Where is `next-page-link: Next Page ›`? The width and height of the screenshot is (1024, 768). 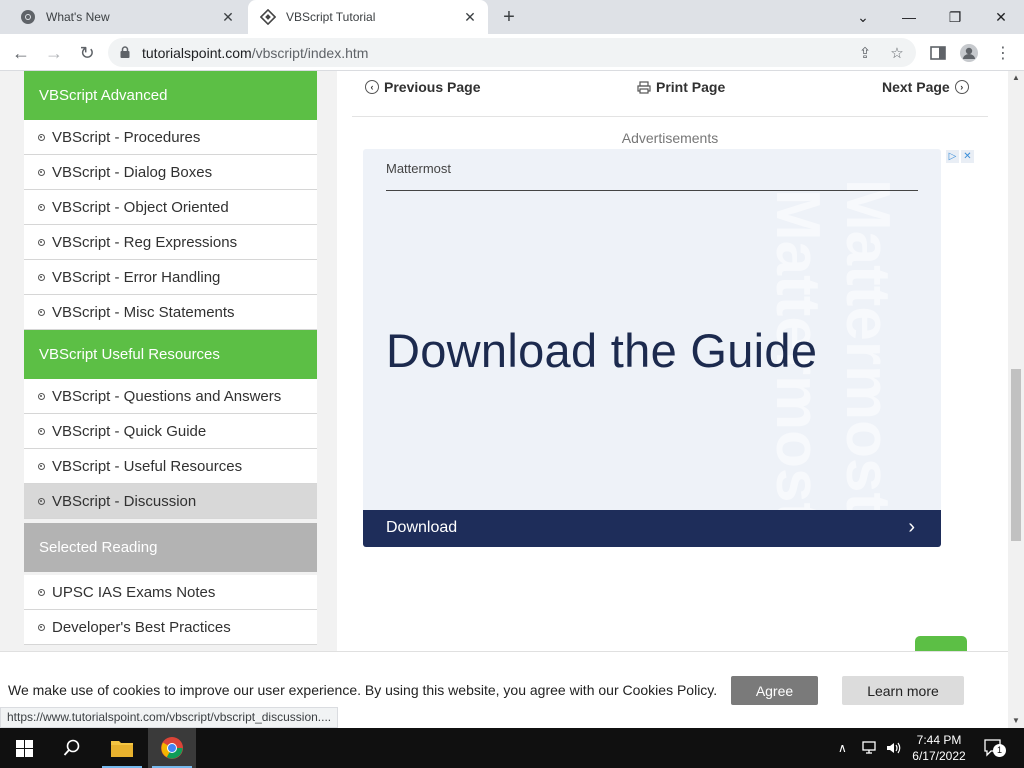 next-page-link: Next Page › is located at coordinates (928, 87).